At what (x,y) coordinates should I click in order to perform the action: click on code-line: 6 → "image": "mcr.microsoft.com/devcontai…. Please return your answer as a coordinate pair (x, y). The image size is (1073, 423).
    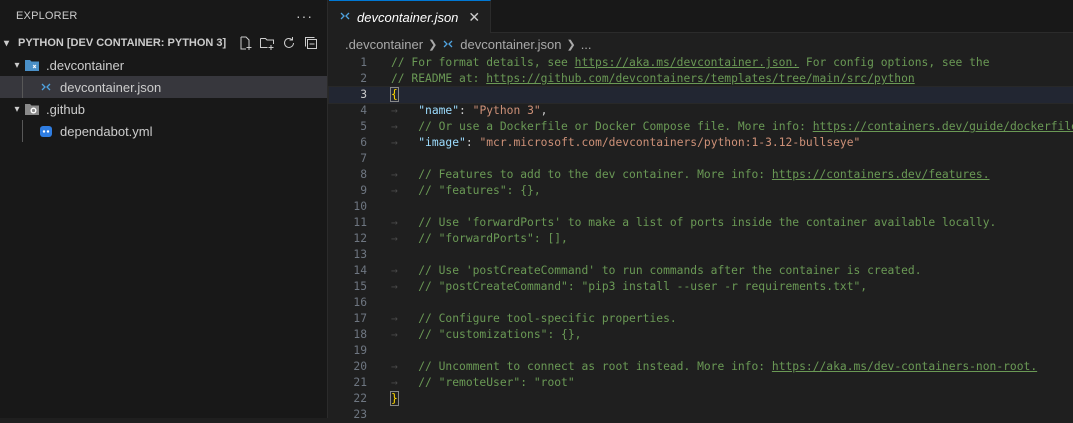
    Looking at the image, I should click on (701, 143).